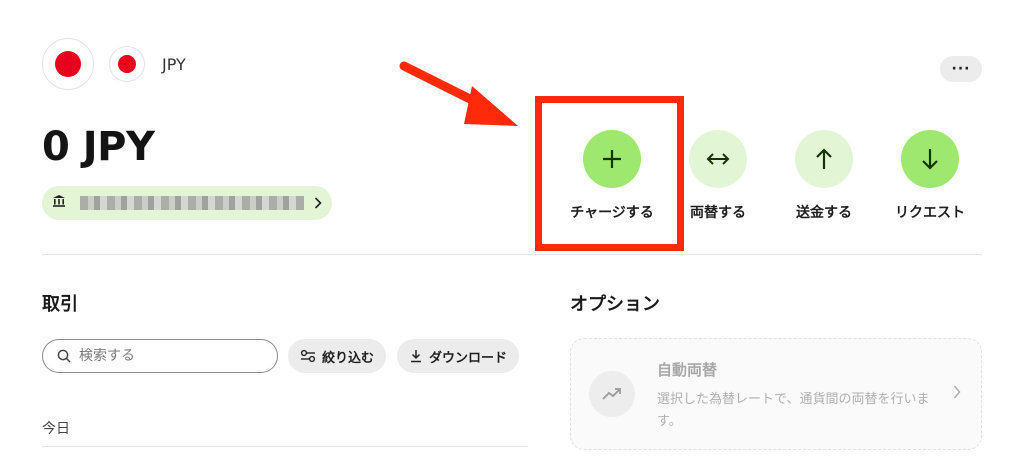 Image resolution: width=1024 pixels, height=461 pixels. Describe the element at coordinates (285, 446) in the screenshot. I see `list-divider` at that location.